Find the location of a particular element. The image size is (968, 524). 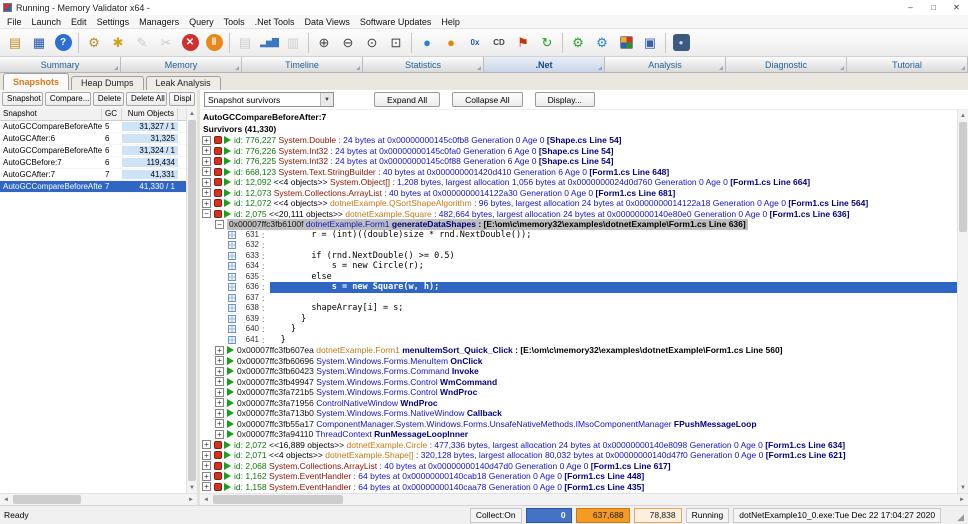

displ-button: Displ is located at coordinates (181, 99).